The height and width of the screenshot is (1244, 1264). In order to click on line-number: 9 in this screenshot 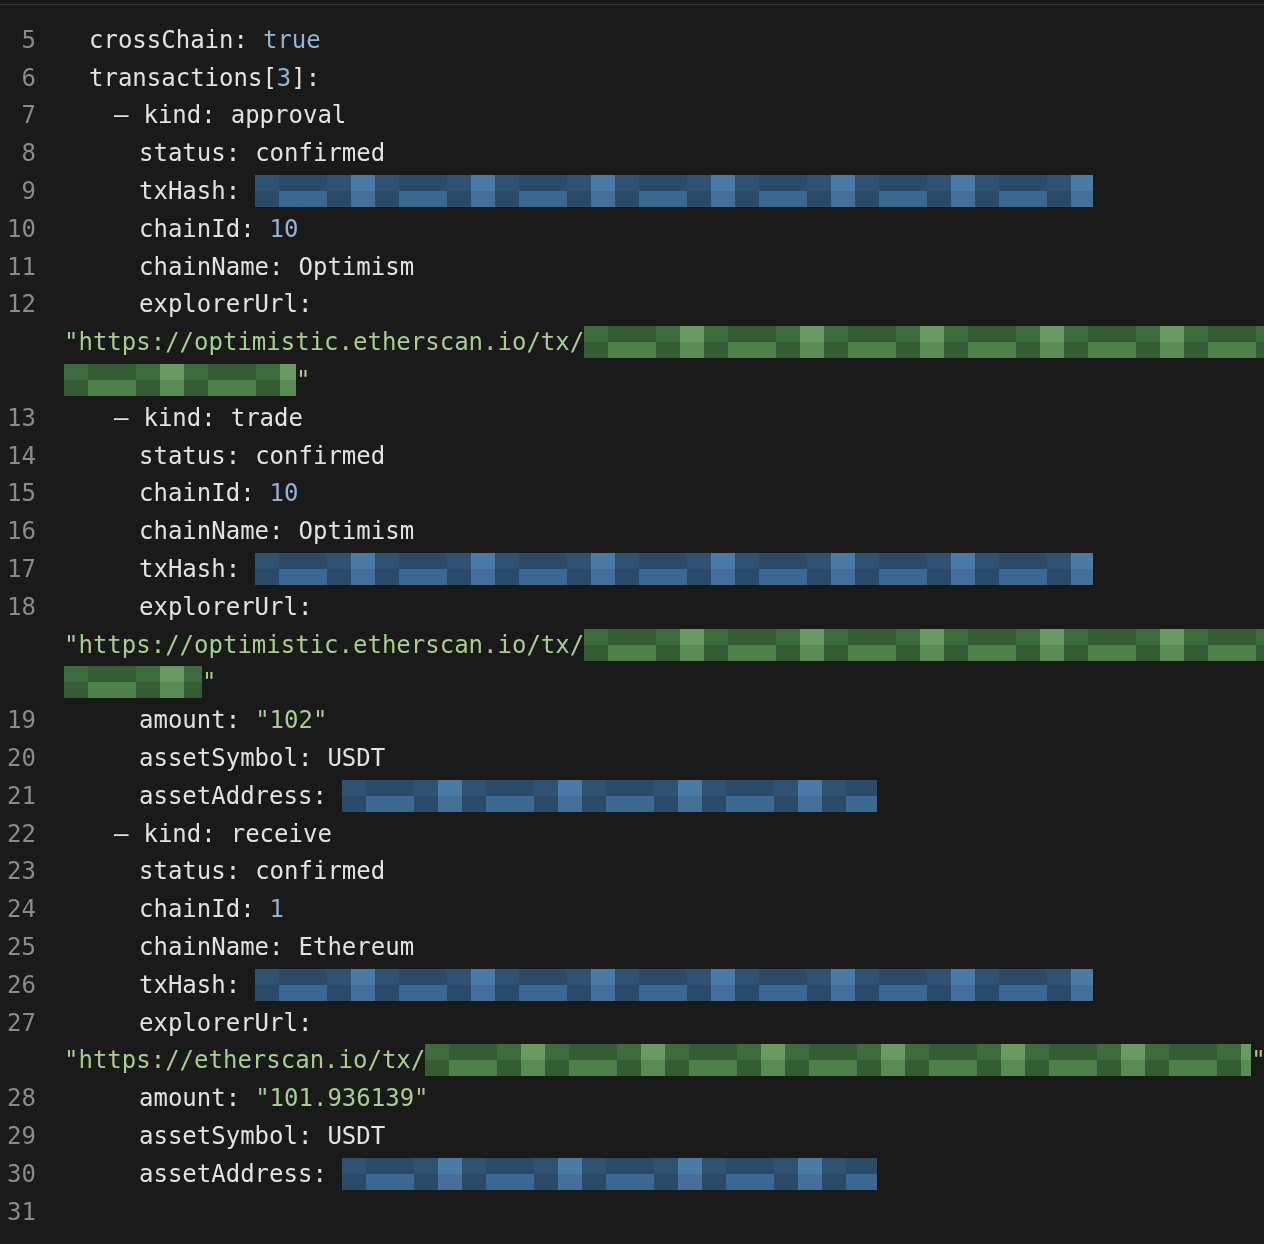, I will do `click(28, 191)`.